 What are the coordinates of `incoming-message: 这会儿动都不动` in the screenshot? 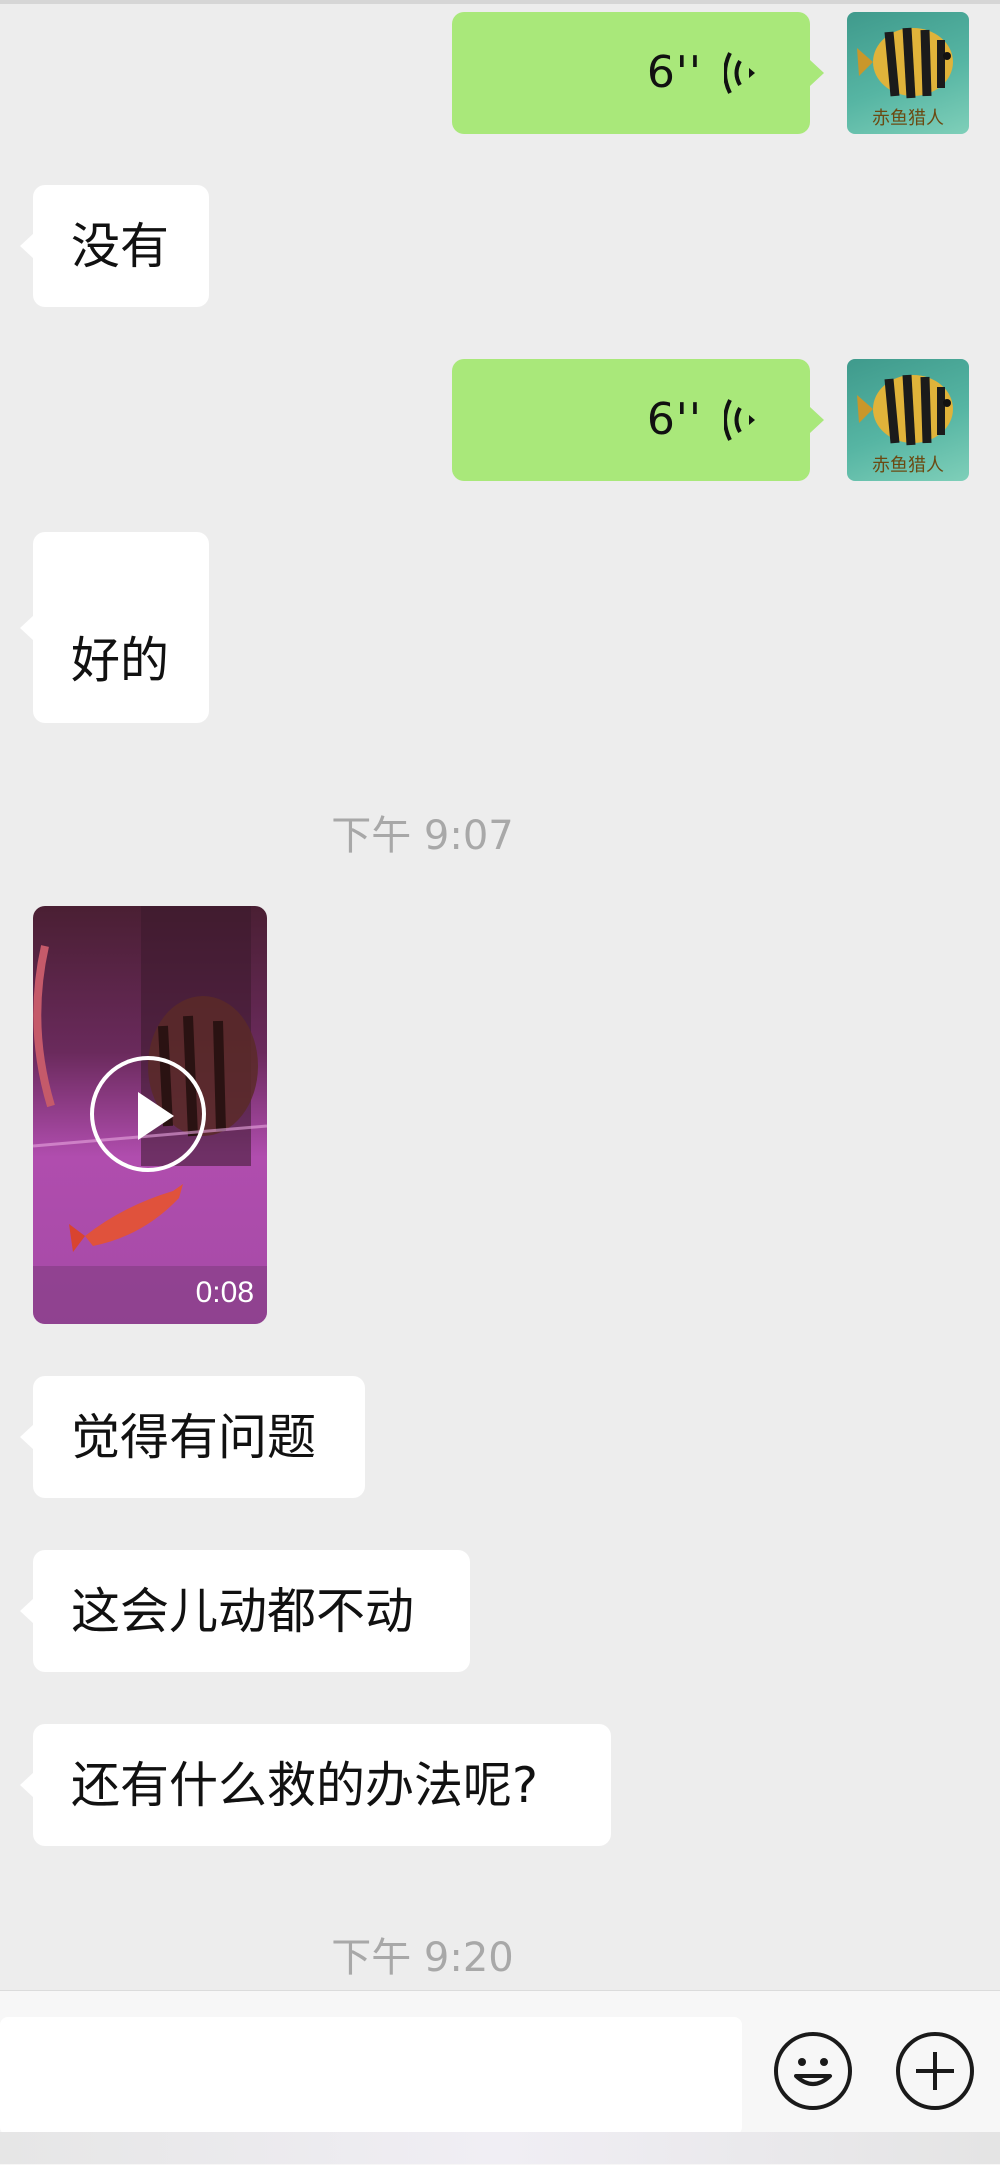 It's located at (251, 1611).